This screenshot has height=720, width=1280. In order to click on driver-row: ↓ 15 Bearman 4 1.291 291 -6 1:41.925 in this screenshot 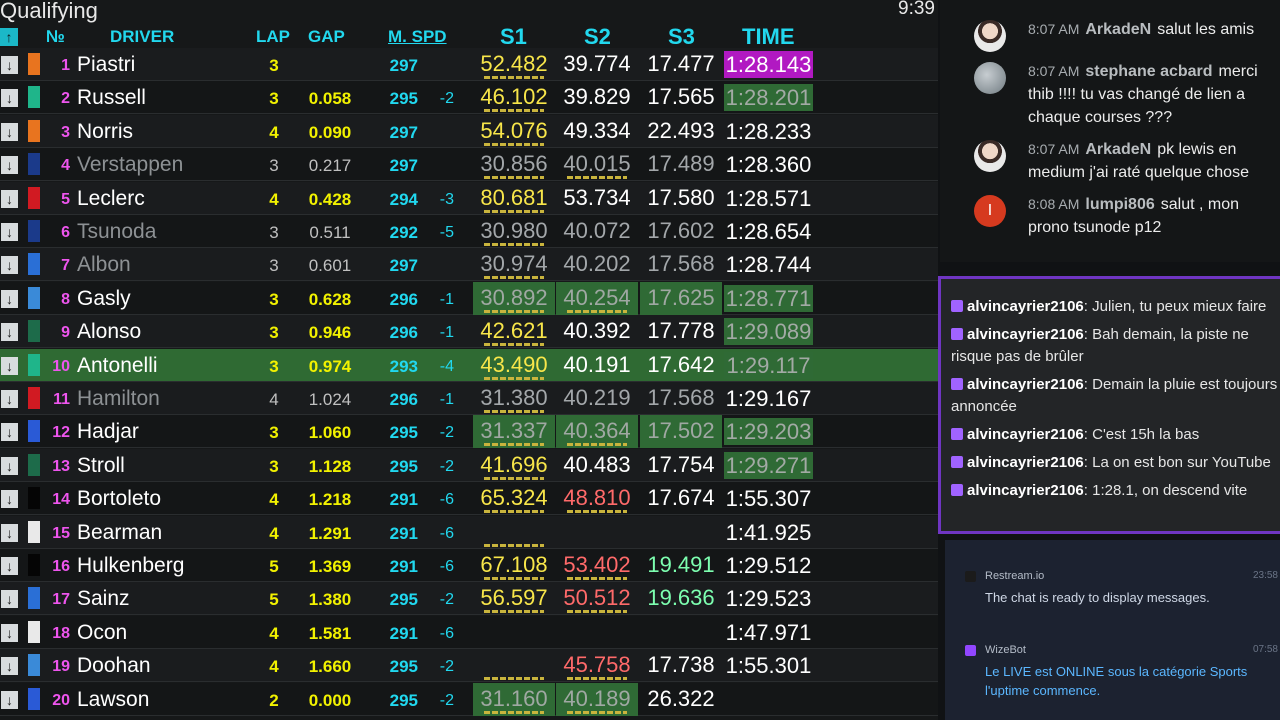, I will do `click(469, 532)`.